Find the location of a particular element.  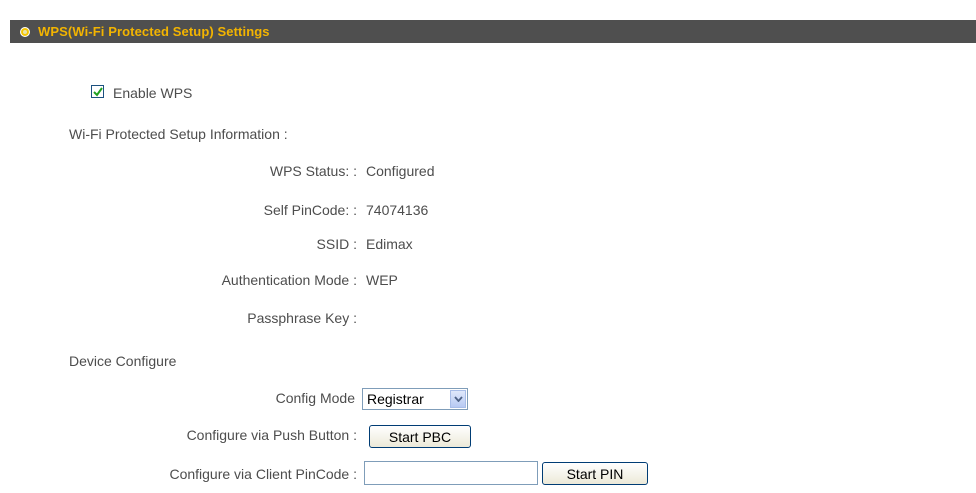

config-mode-select: Registrar is located at coordinates (415, 399).